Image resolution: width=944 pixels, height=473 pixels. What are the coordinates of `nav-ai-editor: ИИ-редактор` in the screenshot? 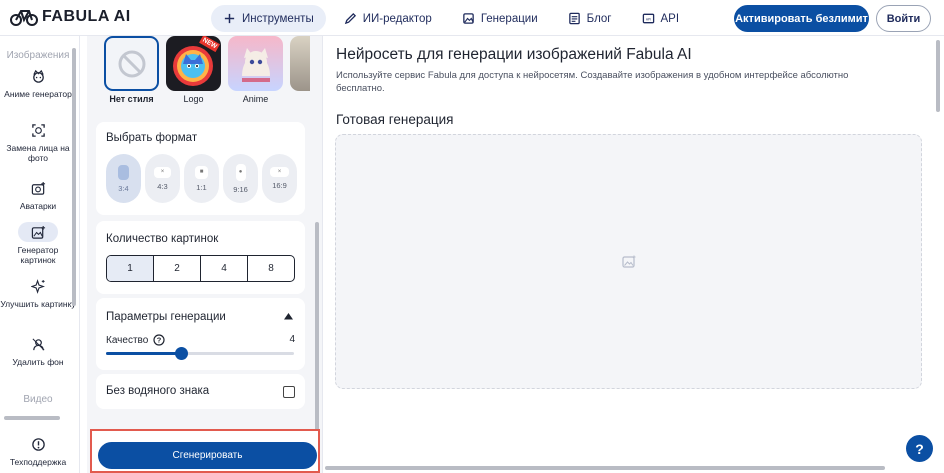 It's located at (388, 18).